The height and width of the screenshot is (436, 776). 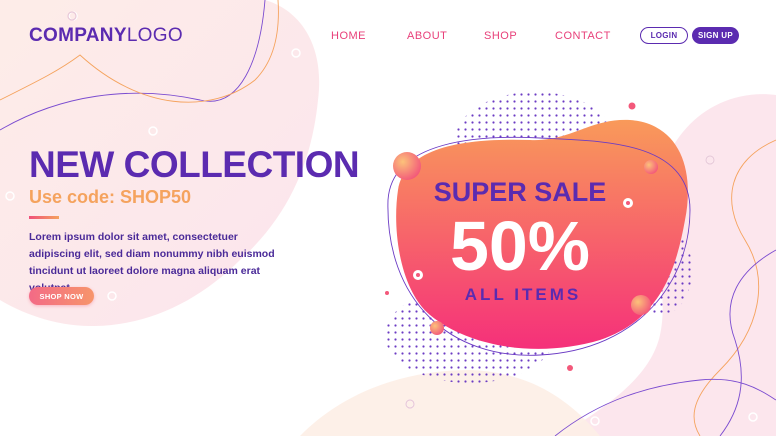 What do you see at coordinates (583, 36) in the screenshot?
I see `nav-contact: CONTACT` at bounding box center [583, 36].